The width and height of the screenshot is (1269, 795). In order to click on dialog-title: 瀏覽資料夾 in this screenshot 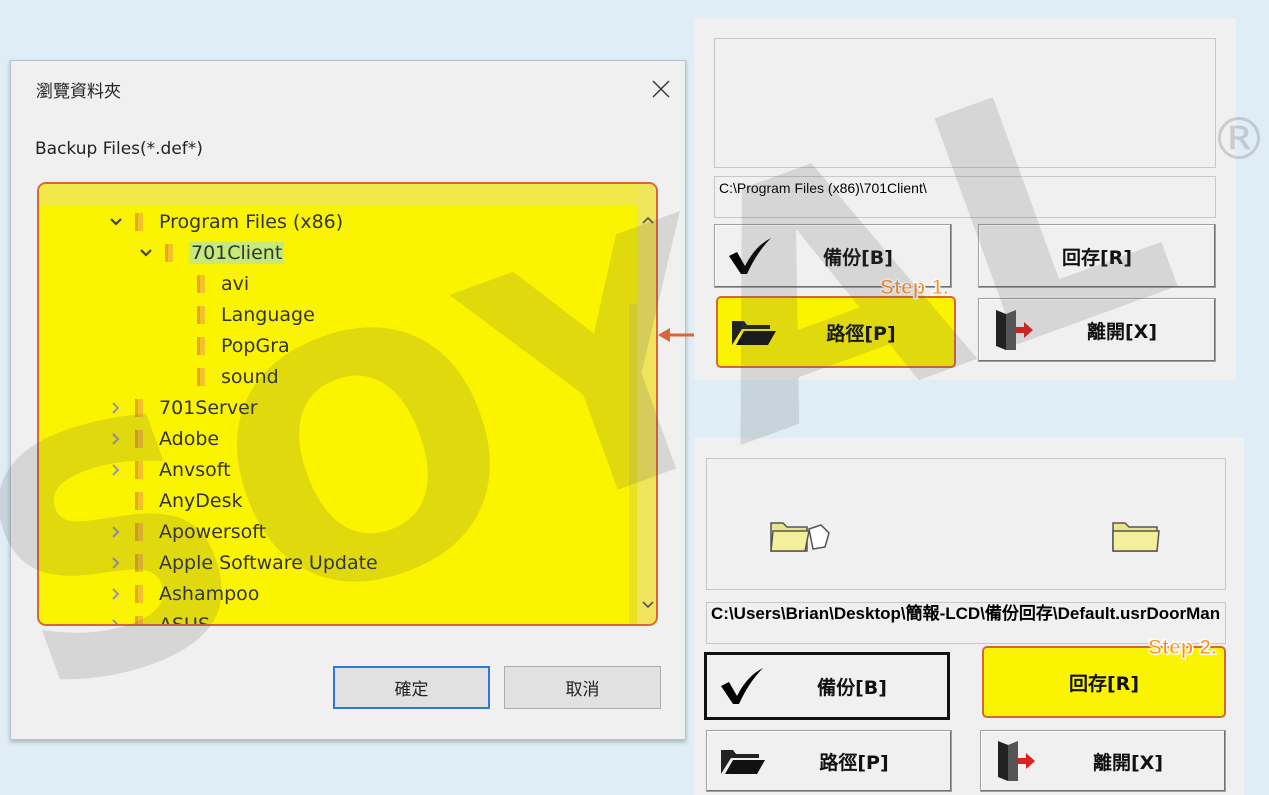, I will do `click(78, 92)`.